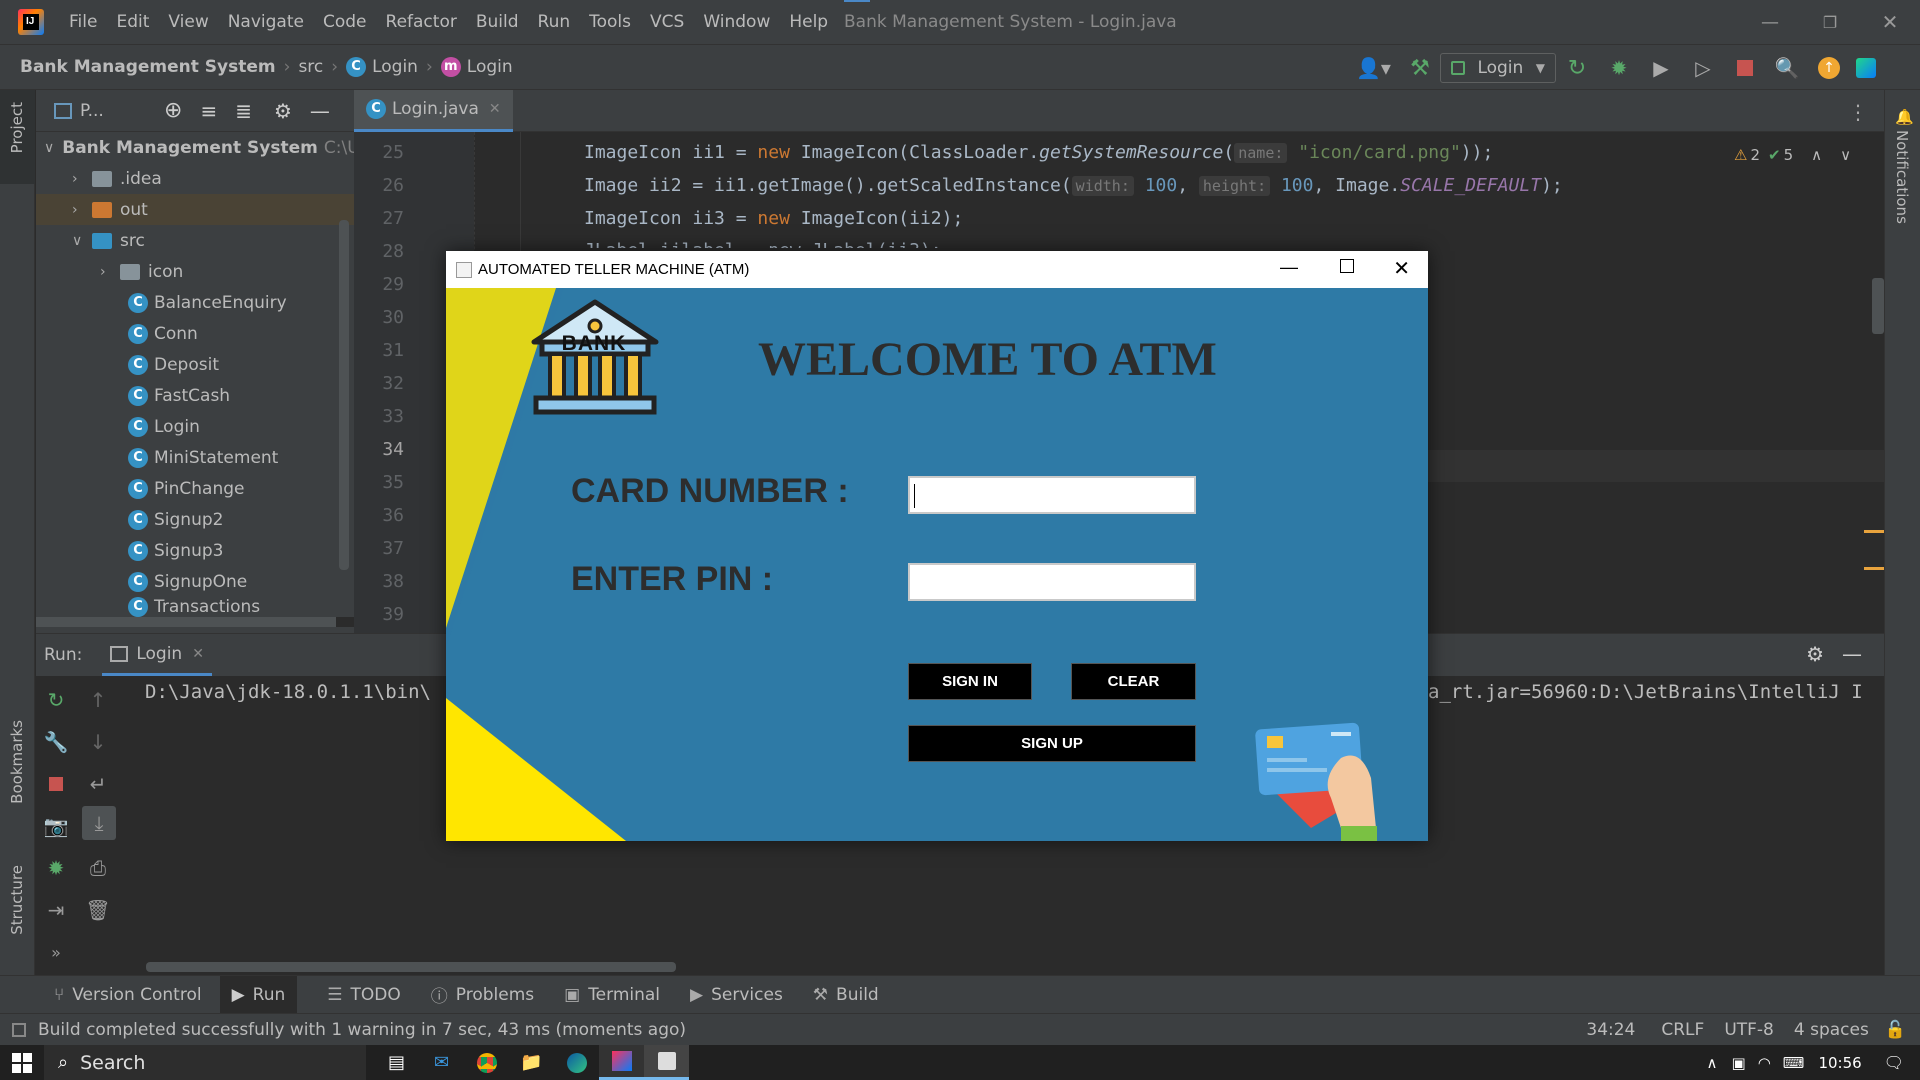  I want to click on print-icon: ⎙, so click(98, 868).